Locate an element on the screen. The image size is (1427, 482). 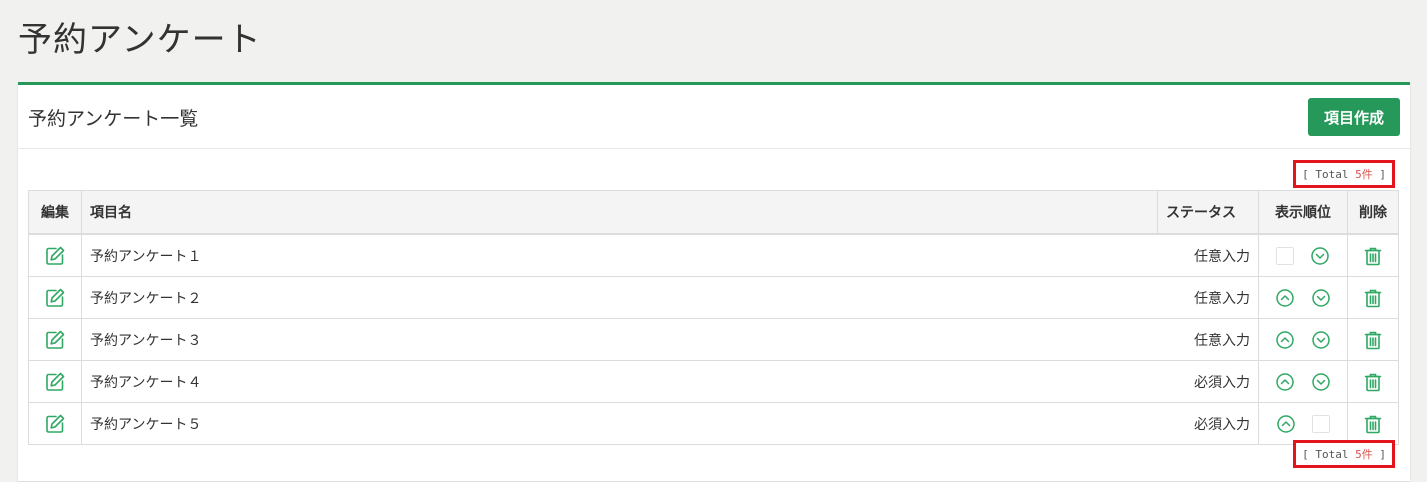
table-row: 予約アンケート１ 任意入力 is located at coordinates (713, 255).